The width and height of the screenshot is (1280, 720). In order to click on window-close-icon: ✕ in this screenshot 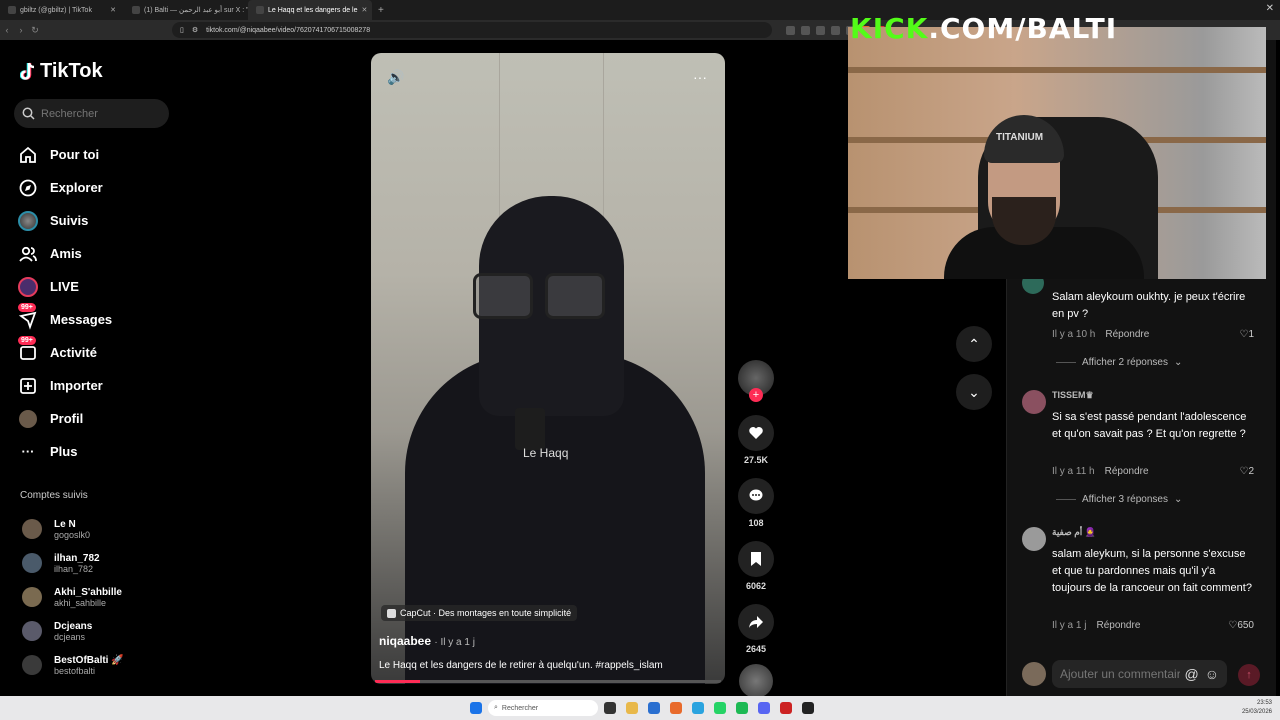, I will do `click(1270, 8)`.